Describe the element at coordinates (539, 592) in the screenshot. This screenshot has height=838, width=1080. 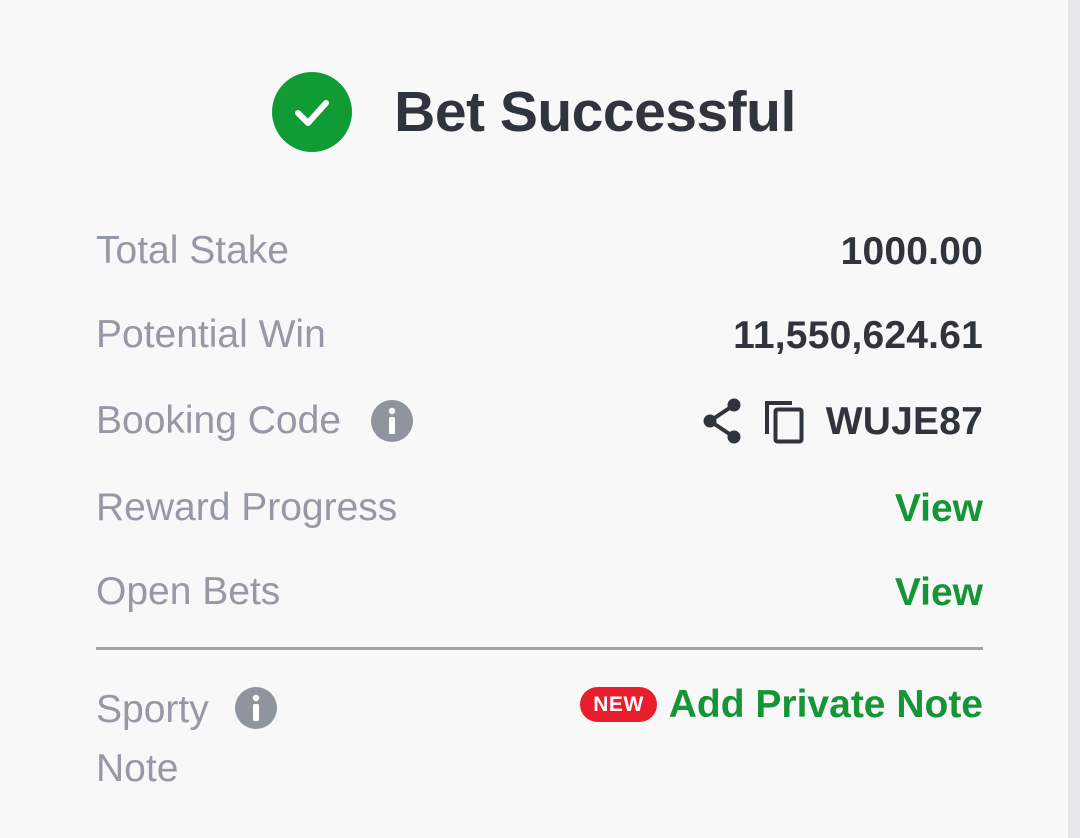
I see `open-bets-row: Open Bets View` at that location.